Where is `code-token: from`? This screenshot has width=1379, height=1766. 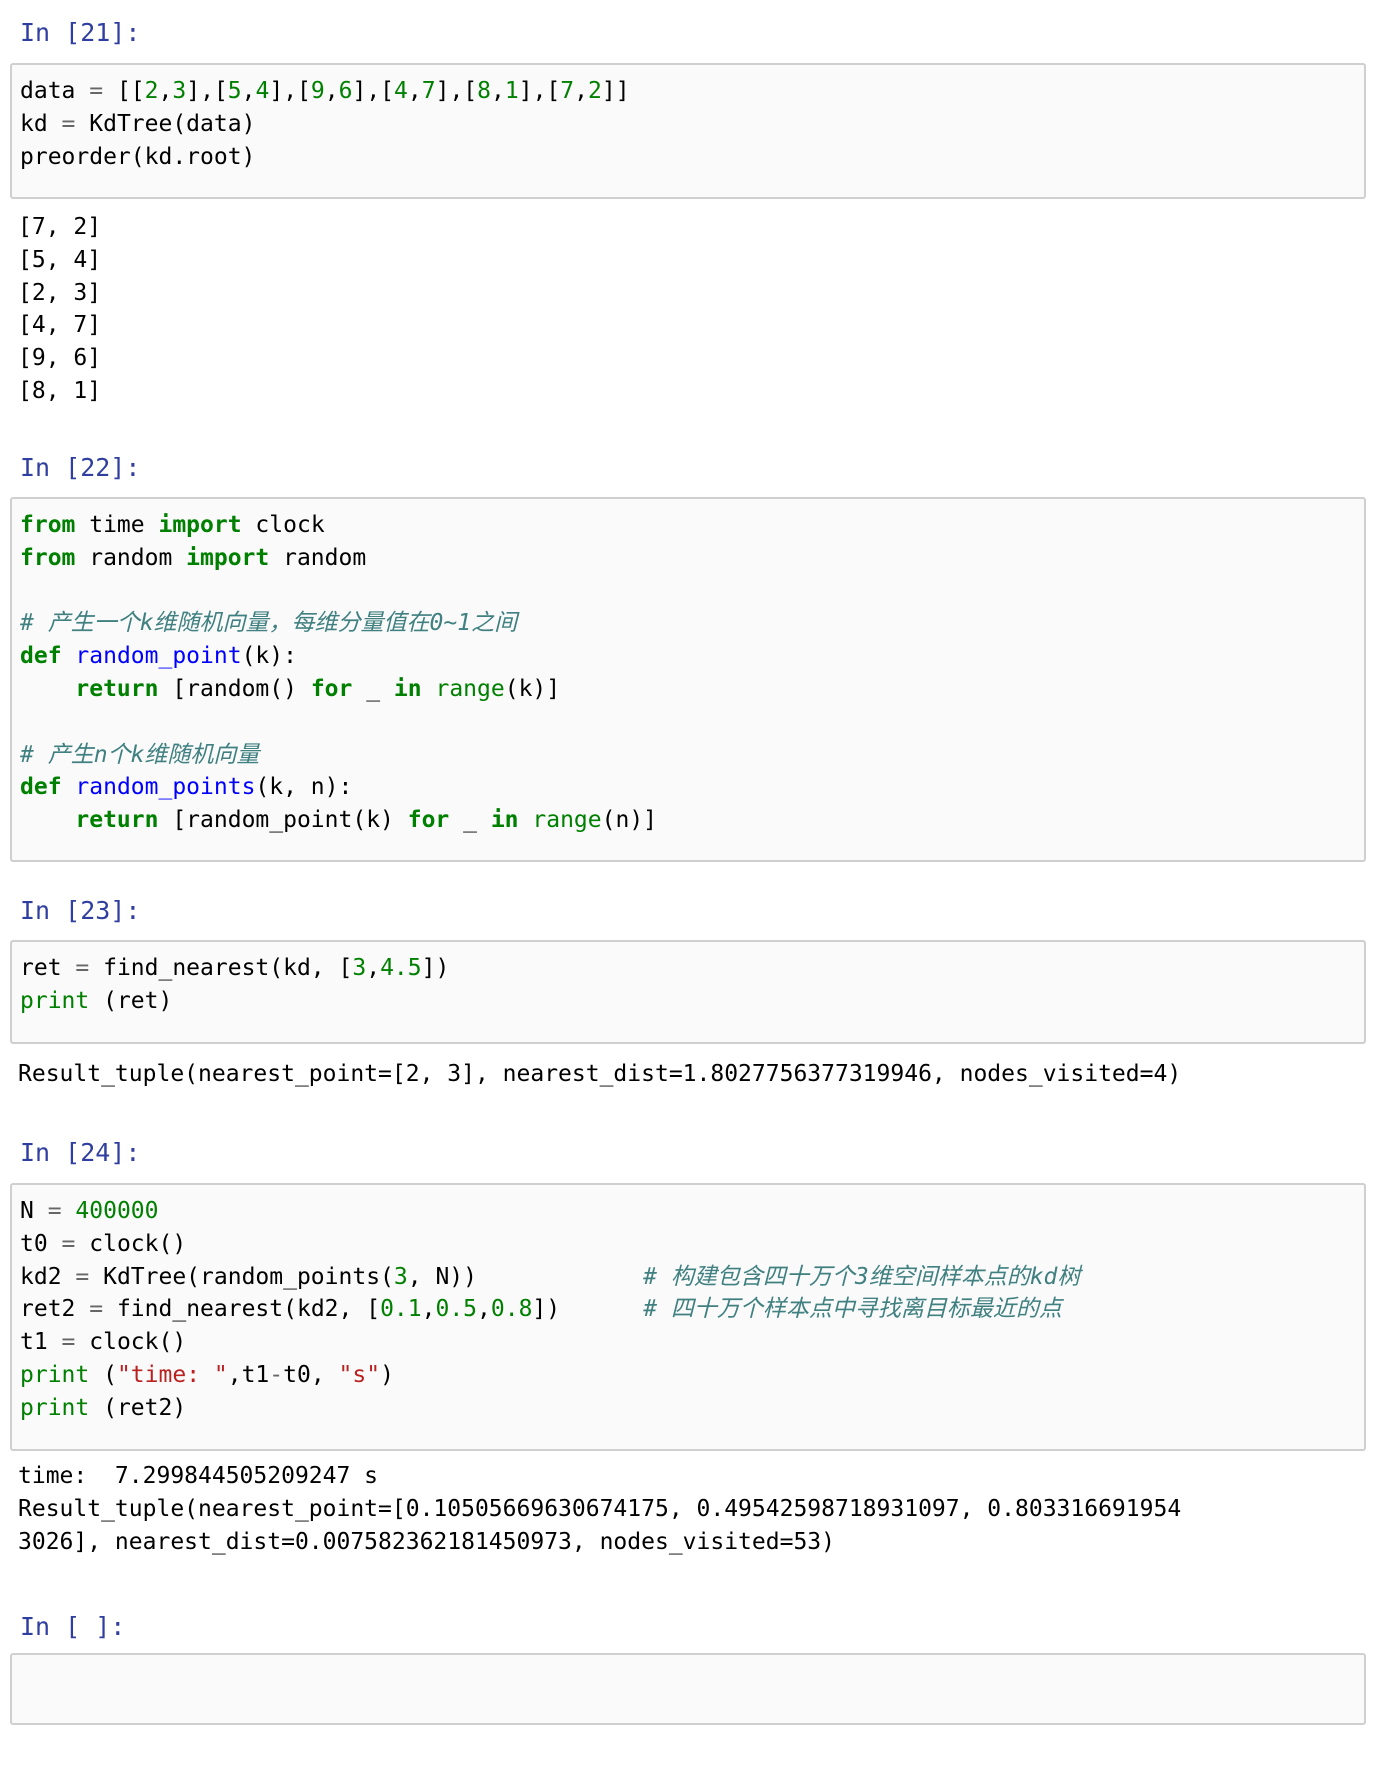 code-token: from is located at coordinates (48, 557).